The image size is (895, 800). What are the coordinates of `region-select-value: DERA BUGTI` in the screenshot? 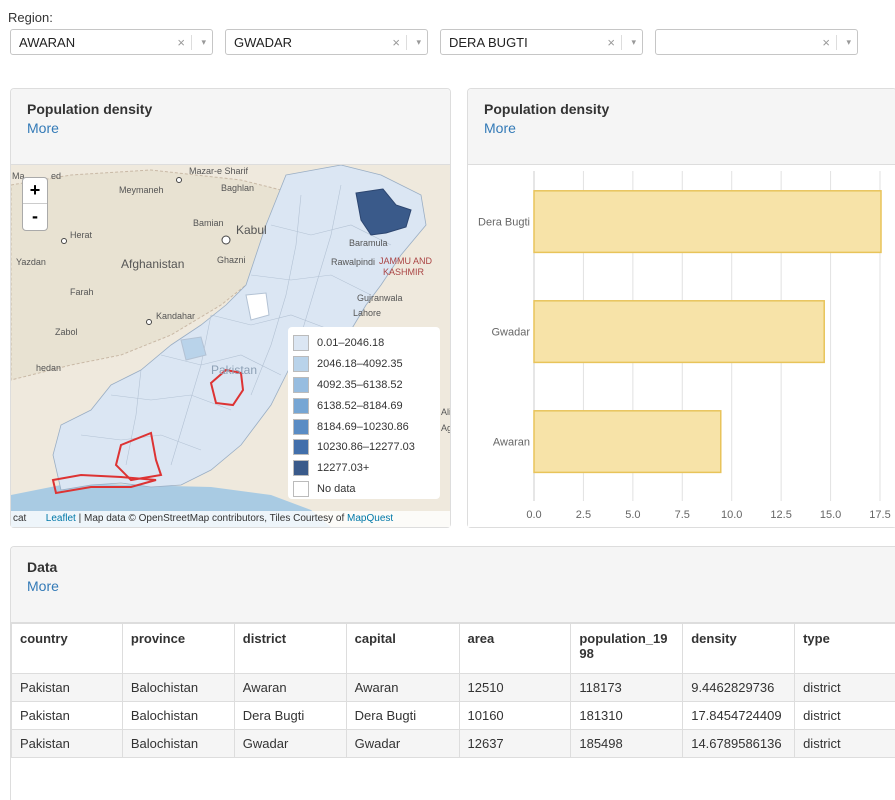 It's located at (488, 42).